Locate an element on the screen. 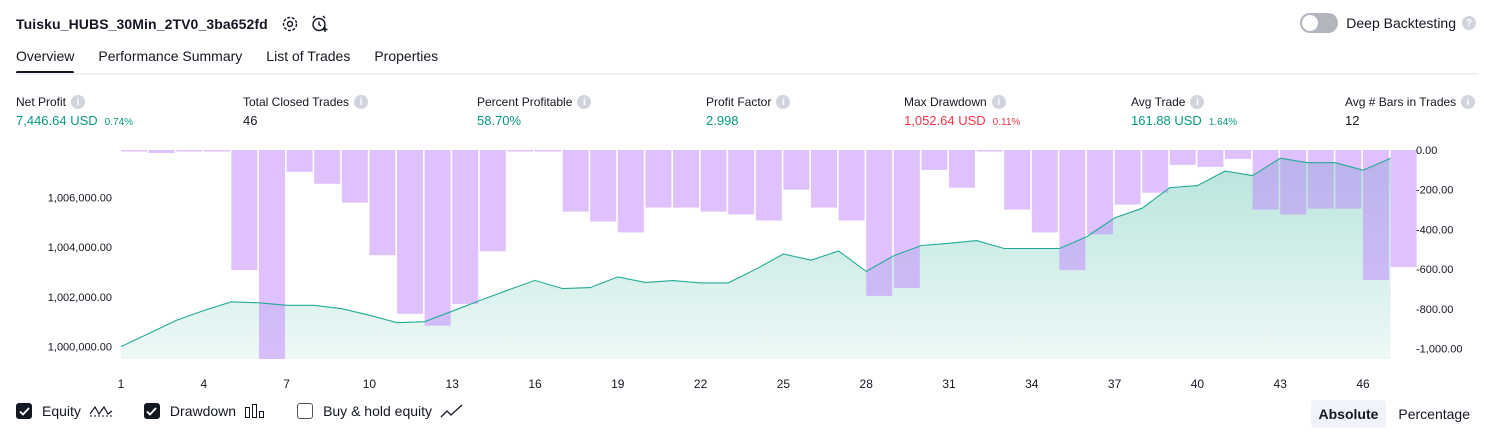 Image resolution: width=1494 pixels, height=438 pixels. metric-label: Total Closed Trades is located at coordinates (296, 102).